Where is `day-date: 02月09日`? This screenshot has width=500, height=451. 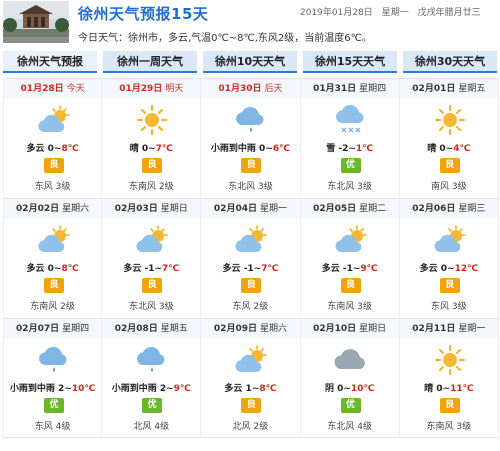 day-date: 02月09日 is located at coordinates (235, 329).